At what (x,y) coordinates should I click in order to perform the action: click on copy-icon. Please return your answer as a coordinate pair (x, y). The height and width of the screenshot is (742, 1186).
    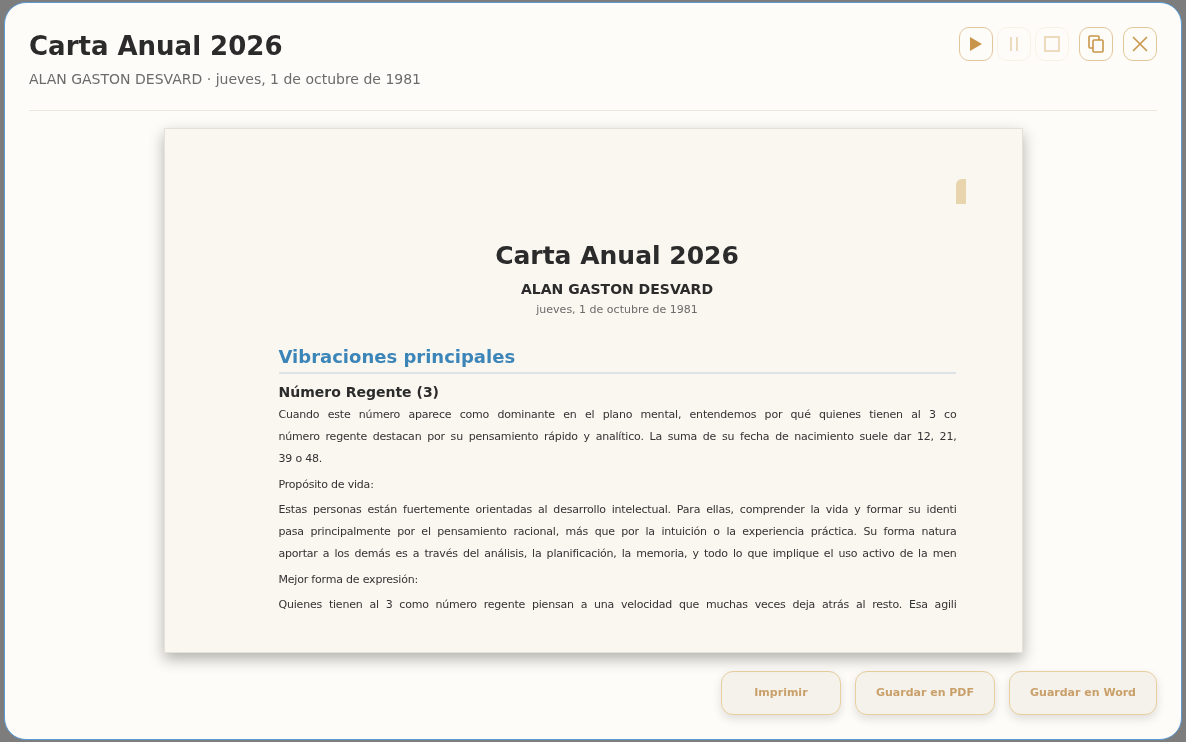
    Looking at the image, I should click on (1096, 44).